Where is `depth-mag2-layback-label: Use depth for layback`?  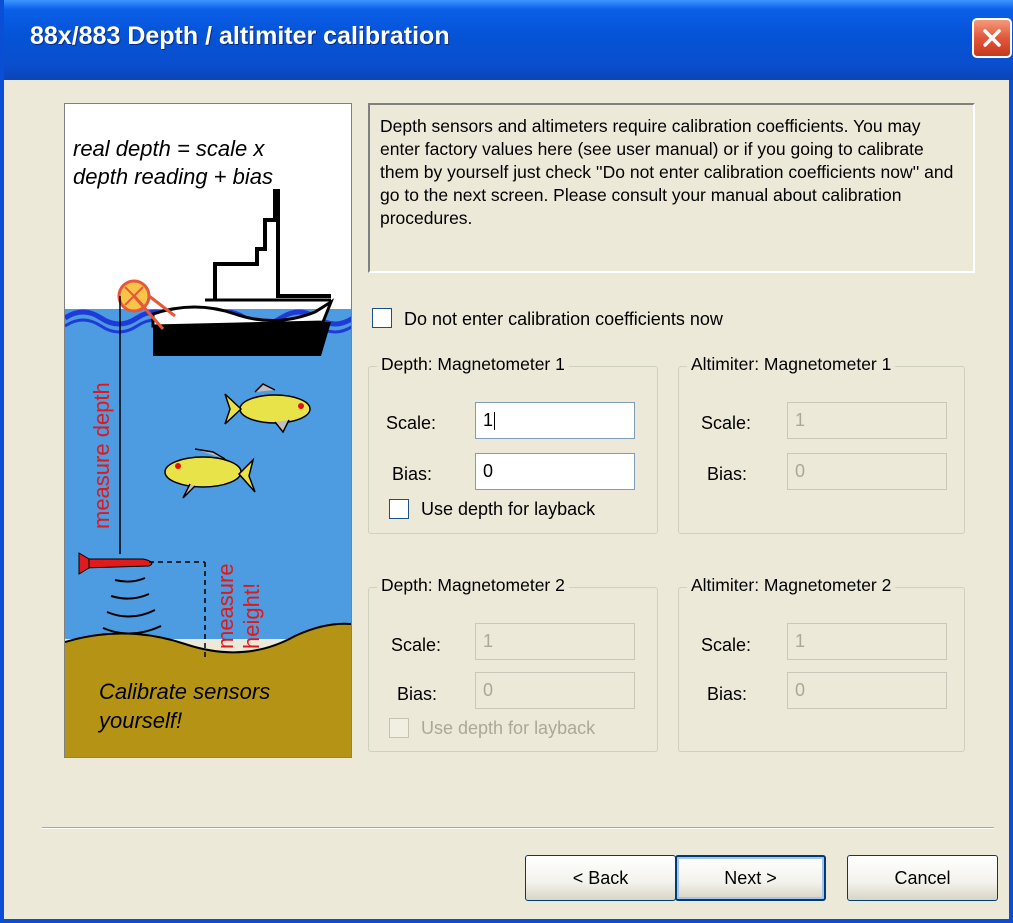
depth-mag2-layback-label: Use depth for layback is located at coordinates (508, 728).